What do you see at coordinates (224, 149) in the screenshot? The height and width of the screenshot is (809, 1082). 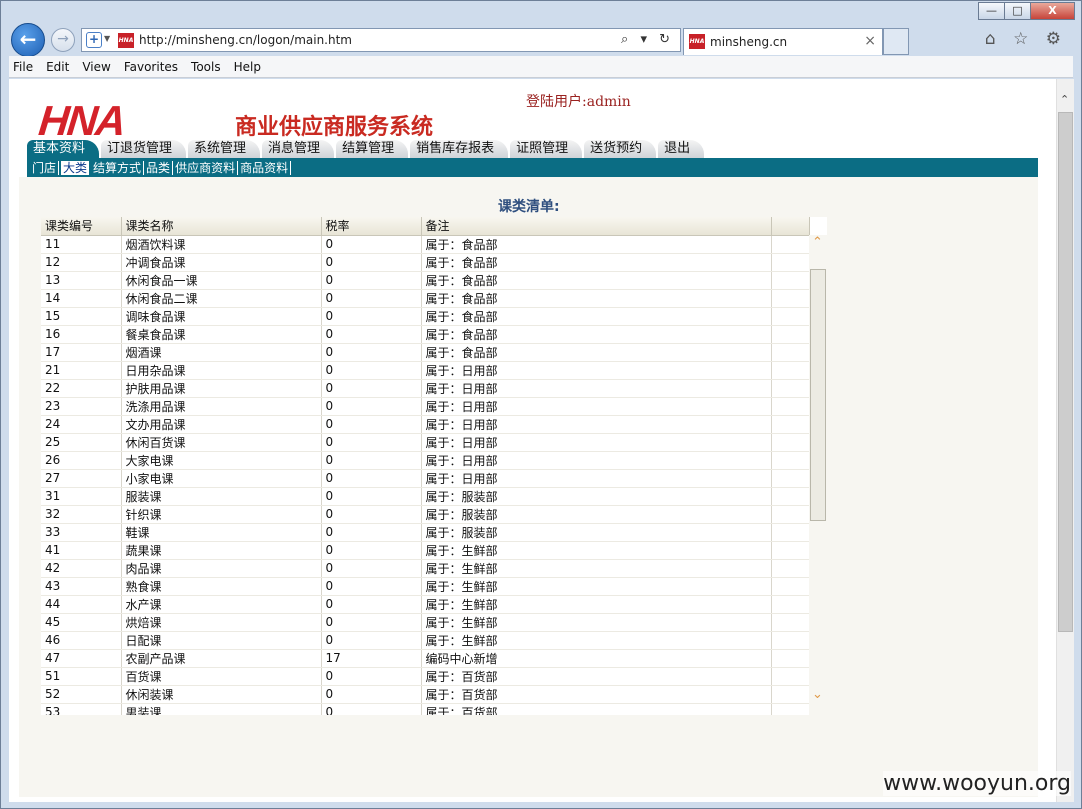 I see `tab-system-admin: 系统管理` at bounding box center [224, 149].